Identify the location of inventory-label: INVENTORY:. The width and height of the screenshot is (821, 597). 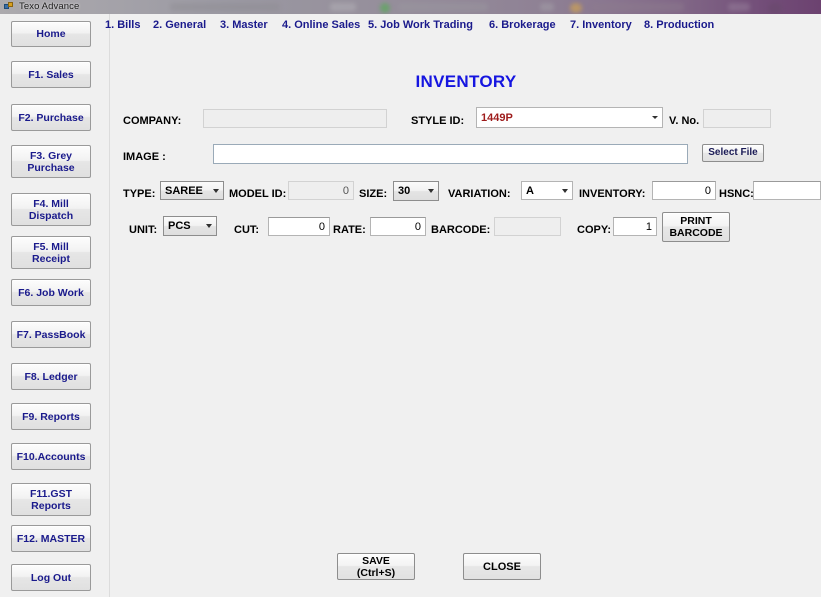
(612, 194).